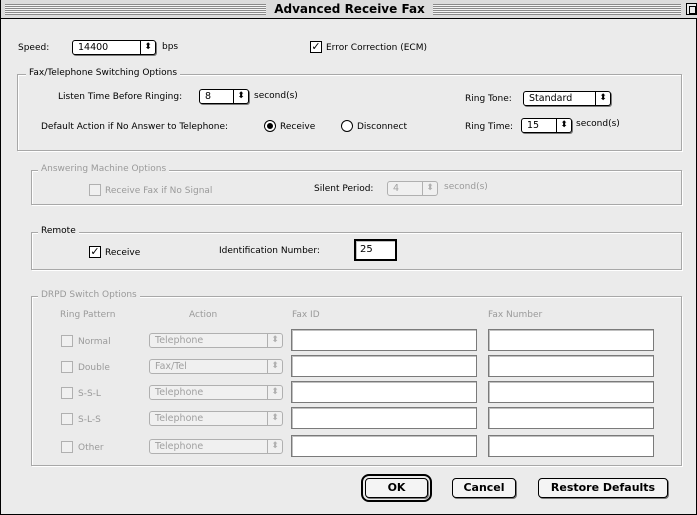 This screenshot has width=697, height=515. I want to click on silent-period-value: 4, so click(396, 188).